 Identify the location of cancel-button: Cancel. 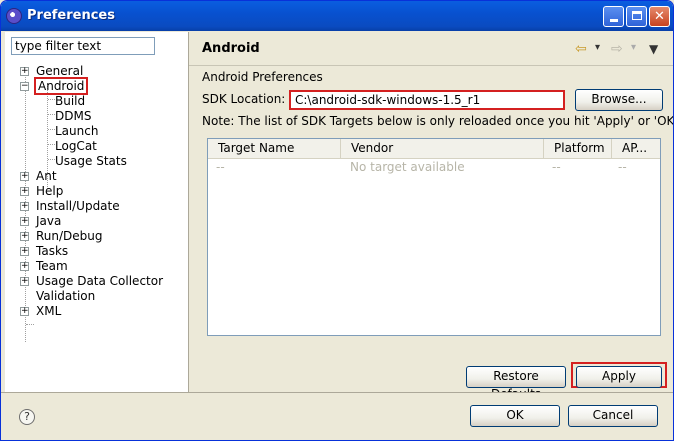
(613, 416).